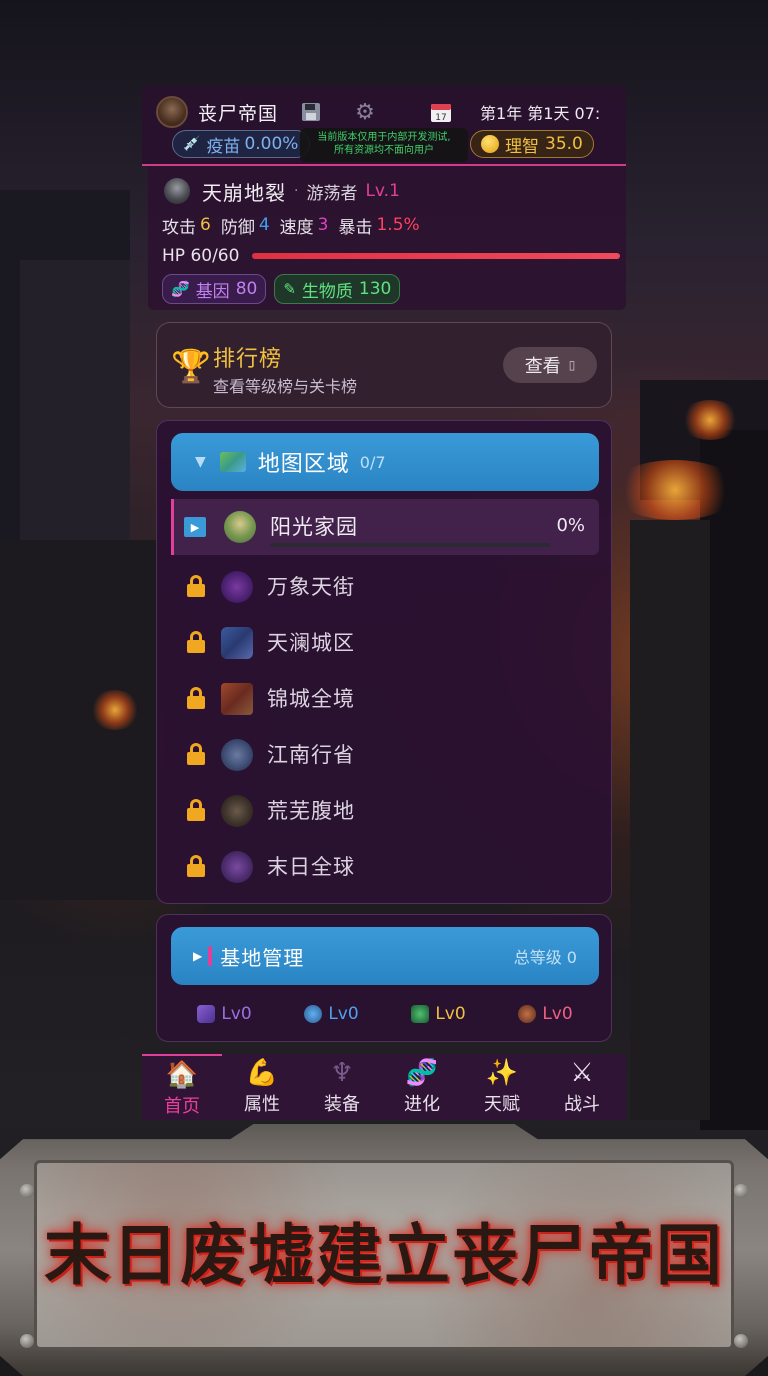 This screenshot has width=768, height=1376. I want to click on view-leaderboard-button: 查看 ▯, so click(550, 365).